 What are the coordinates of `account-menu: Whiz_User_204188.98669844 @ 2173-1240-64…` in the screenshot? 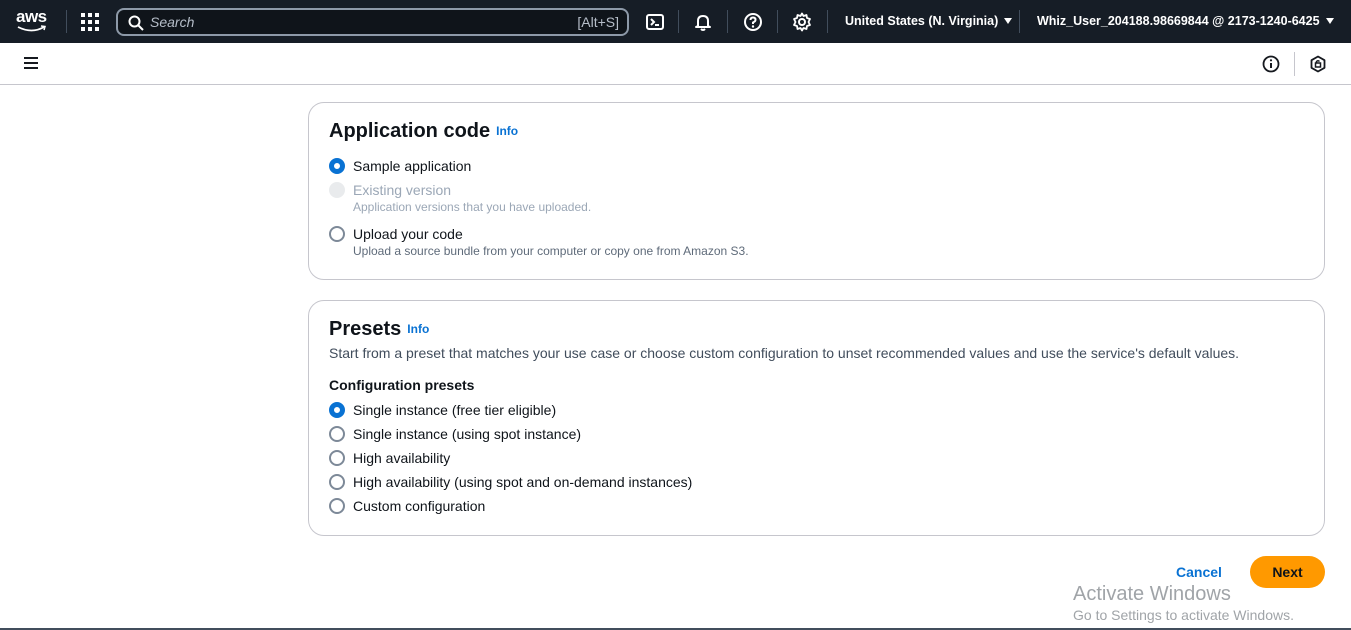 It's located at (1185, 21).